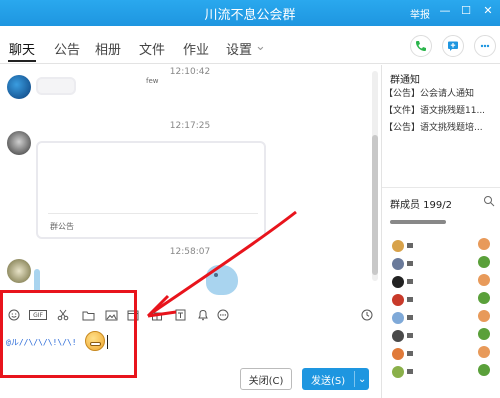 This screenshot has width=500, height=398. What do you see at coordinates (260, 46) in the screenshot?
I see `chevron-down-icon: ⌄` at bounding box center [260, 46].